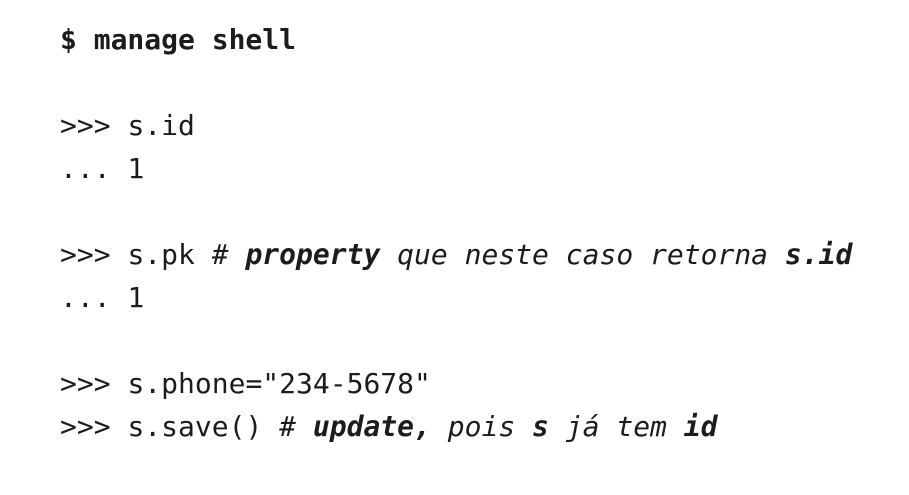  Describe the element at coordinates (540, 426) in the screenshot. I see `comment-bold: s` at that location.